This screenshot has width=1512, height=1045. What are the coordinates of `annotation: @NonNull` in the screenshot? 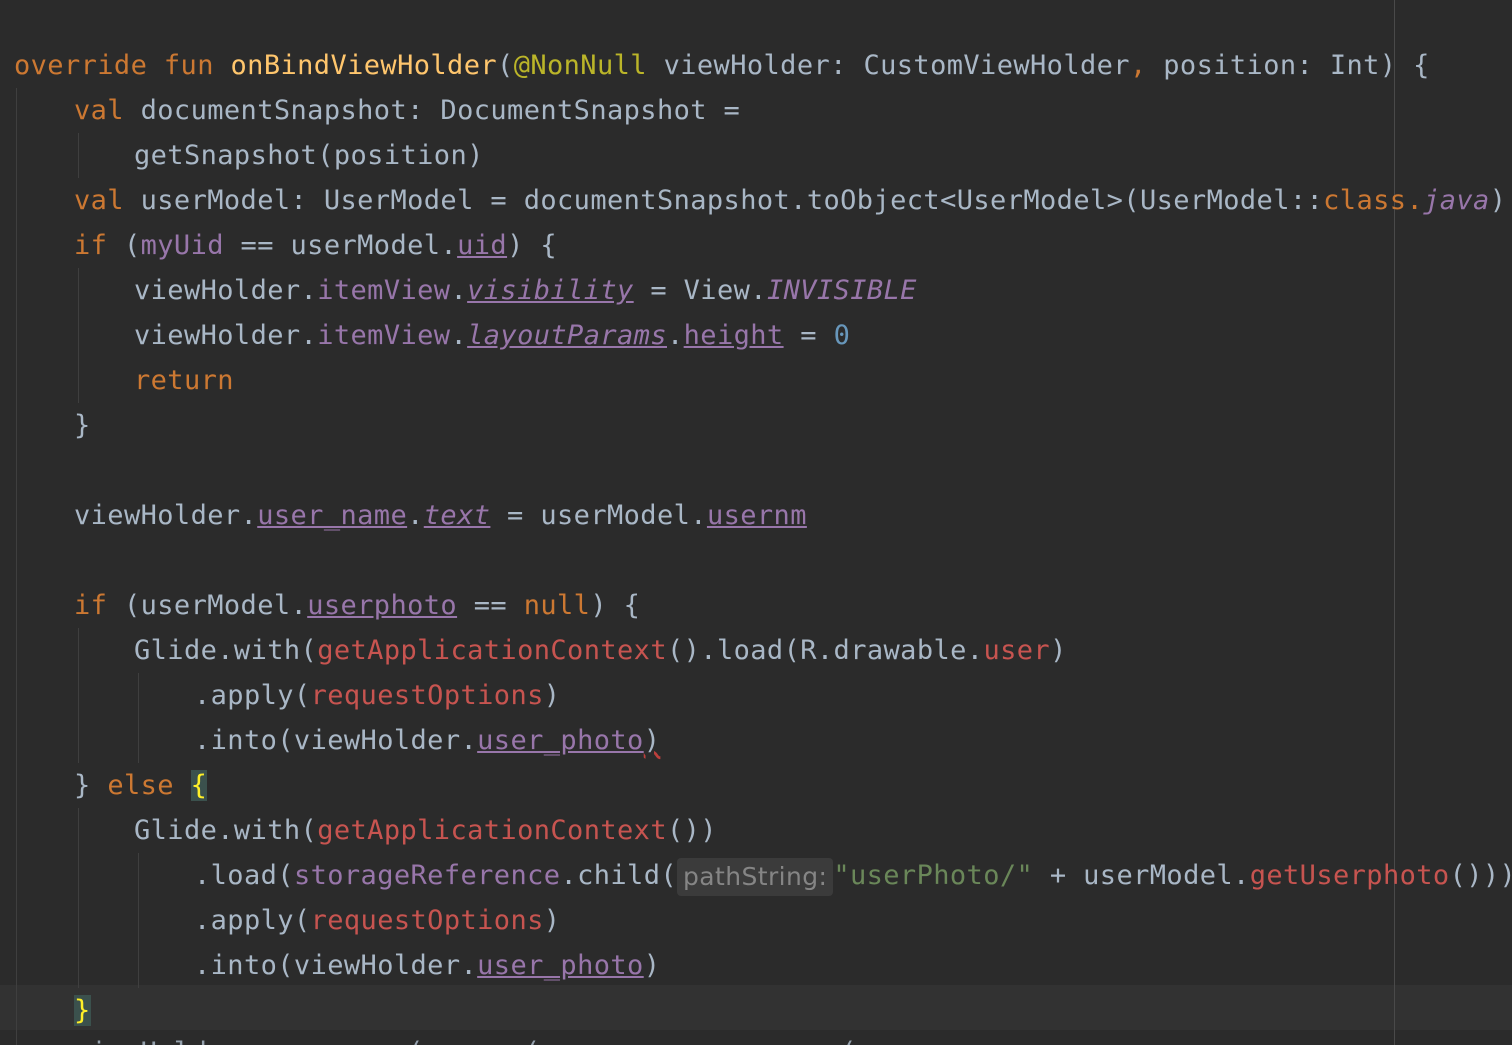 It's located at (580, 65).